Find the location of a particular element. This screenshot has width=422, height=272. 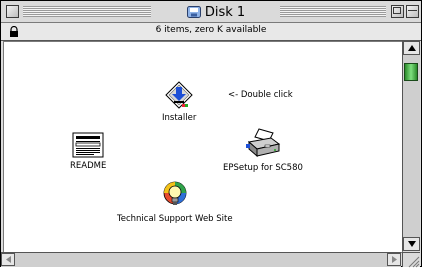

double-click-hint: <- Double click is located at coordinates (260, 95).